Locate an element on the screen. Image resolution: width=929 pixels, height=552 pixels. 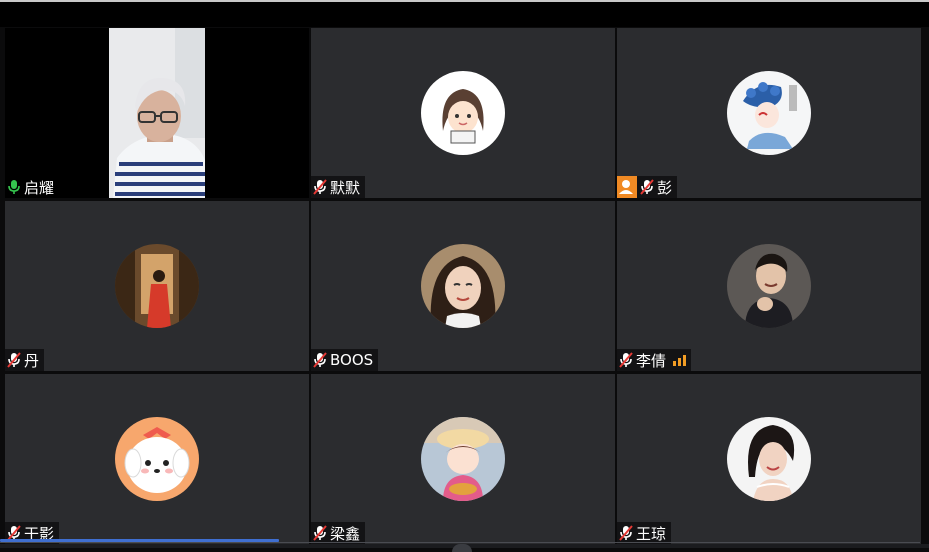
participant-tile-3: 彭 is located at coordinates (769, 113).